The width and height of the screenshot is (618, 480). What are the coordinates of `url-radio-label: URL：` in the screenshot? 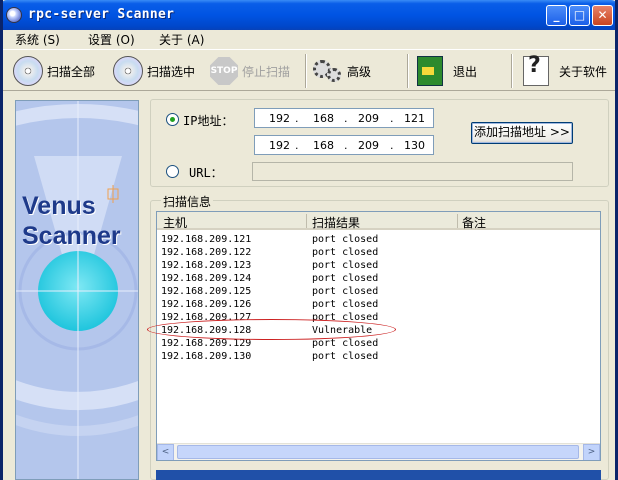 It's located at (206, 173).